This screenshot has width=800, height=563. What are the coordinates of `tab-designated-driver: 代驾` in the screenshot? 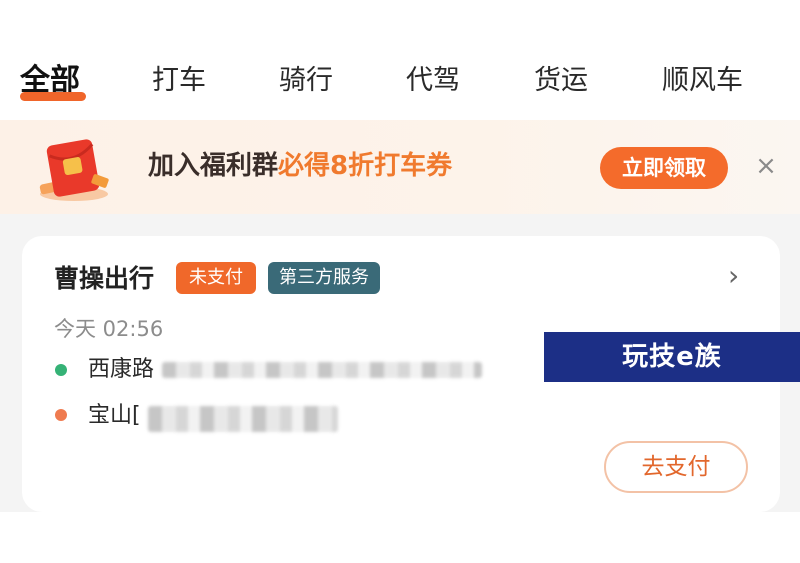 It's located at (433, 81).